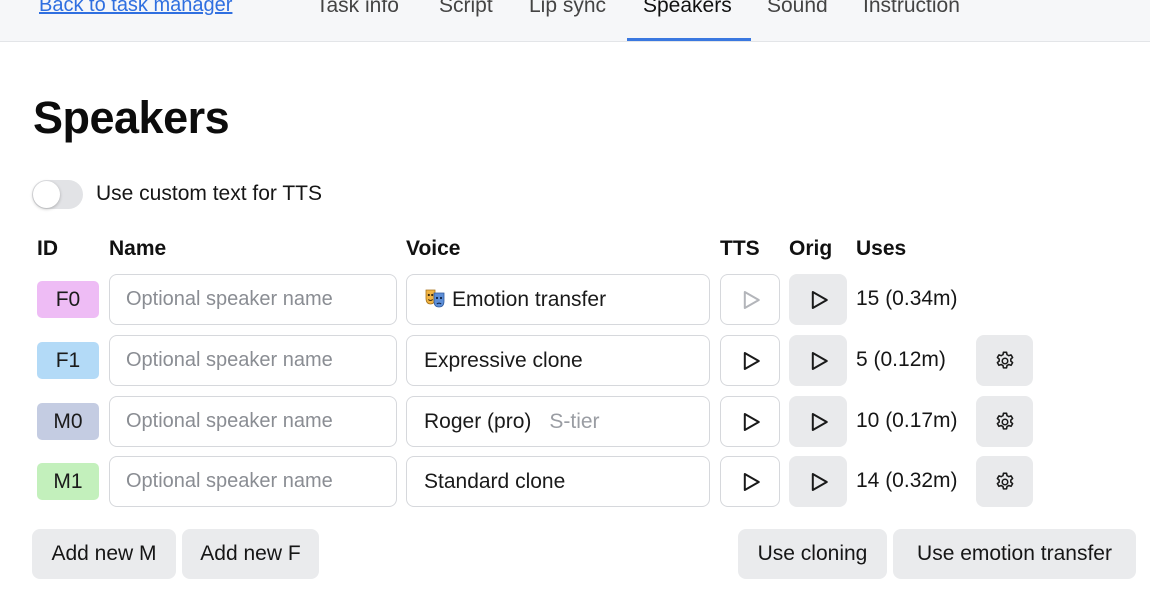  I want to click on voice-label: Roger (pro), so click(478, 421).